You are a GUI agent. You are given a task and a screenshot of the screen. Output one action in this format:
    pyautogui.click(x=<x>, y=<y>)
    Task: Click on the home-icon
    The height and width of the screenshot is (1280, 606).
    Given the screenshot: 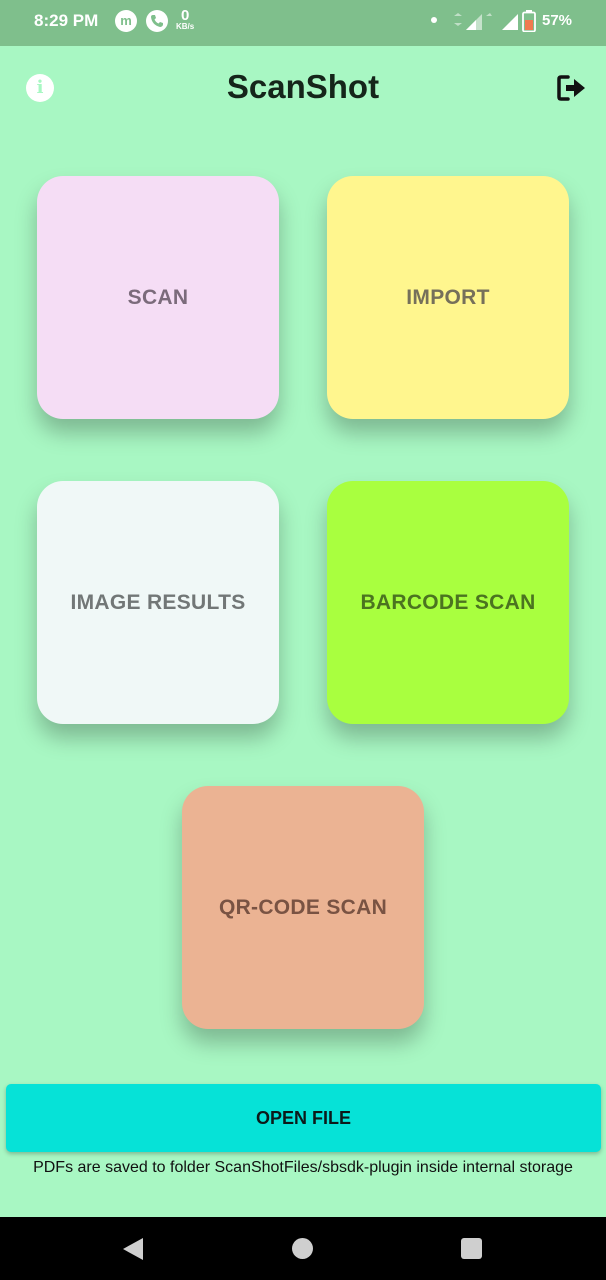 What is the action you would take?
    pyautogui.click(x=302, y=1248)
    